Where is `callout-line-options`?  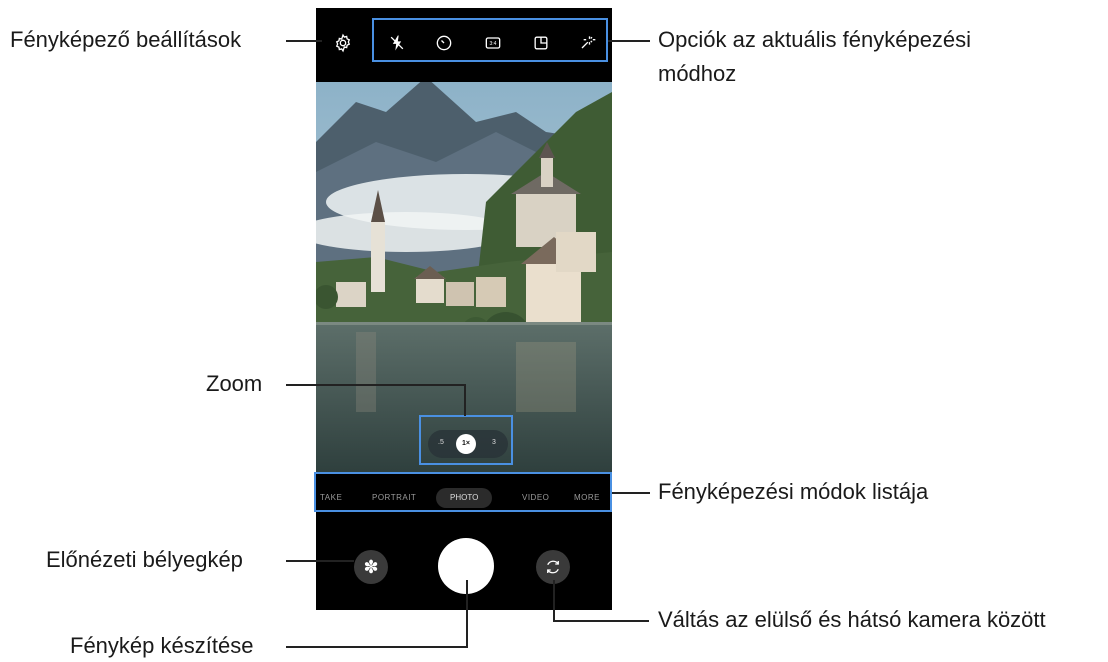
callout-line-options is located at coordinates (629, 41).